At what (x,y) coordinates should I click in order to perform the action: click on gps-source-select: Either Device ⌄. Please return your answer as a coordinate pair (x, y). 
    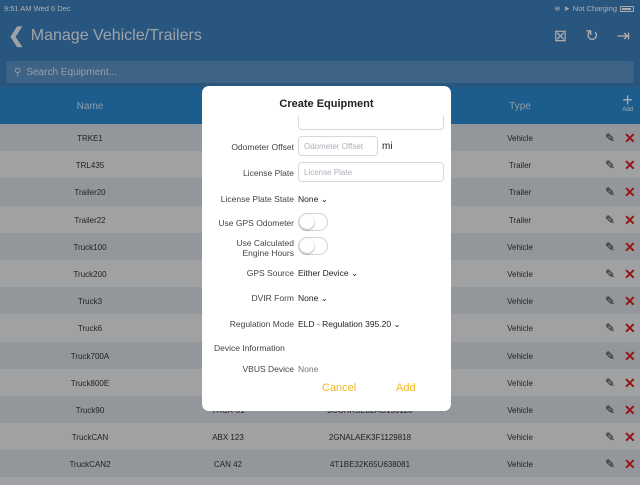
    Looking at the image, I should click on (328, 273).